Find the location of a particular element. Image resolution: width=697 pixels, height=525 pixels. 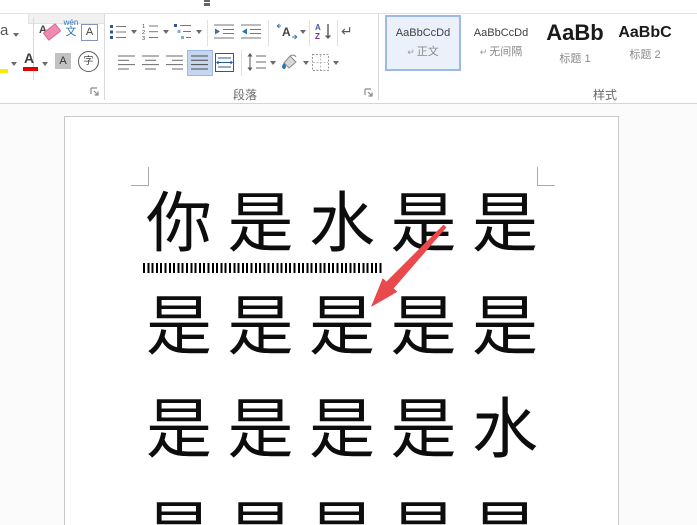

styles-group-label: 样式 is located at coordinates (604, 95).